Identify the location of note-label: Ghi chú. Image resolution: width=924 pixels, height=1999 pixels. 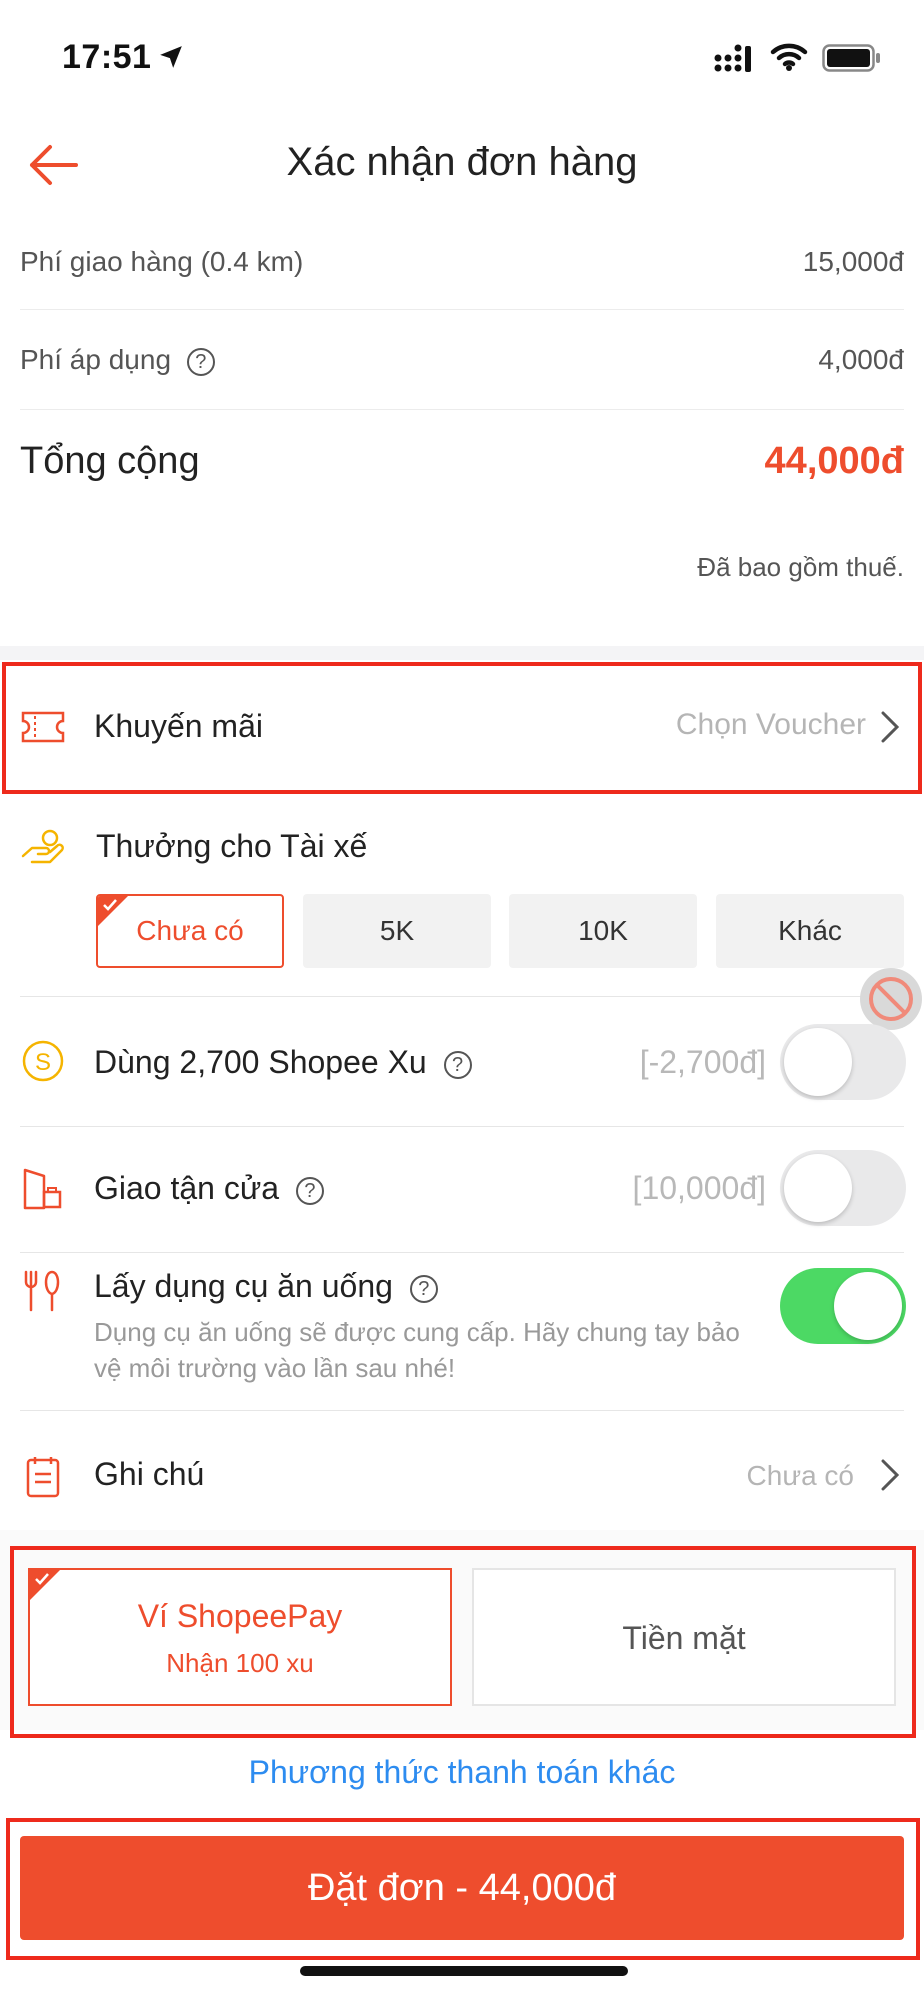
(149, 1474).